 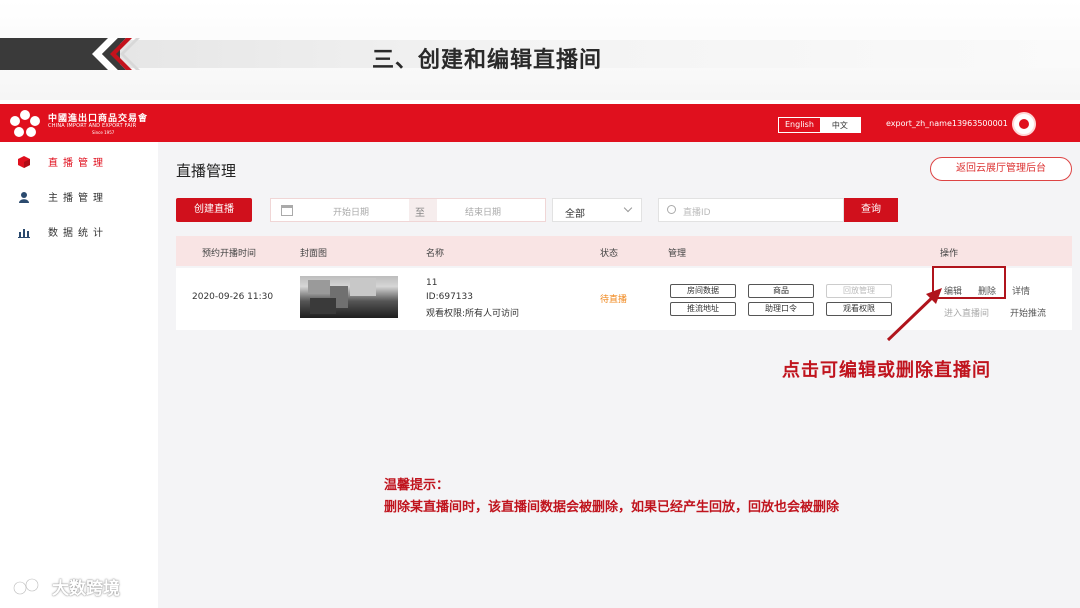 I want to click on th-ops: 操作, so click(x=949, y=254).